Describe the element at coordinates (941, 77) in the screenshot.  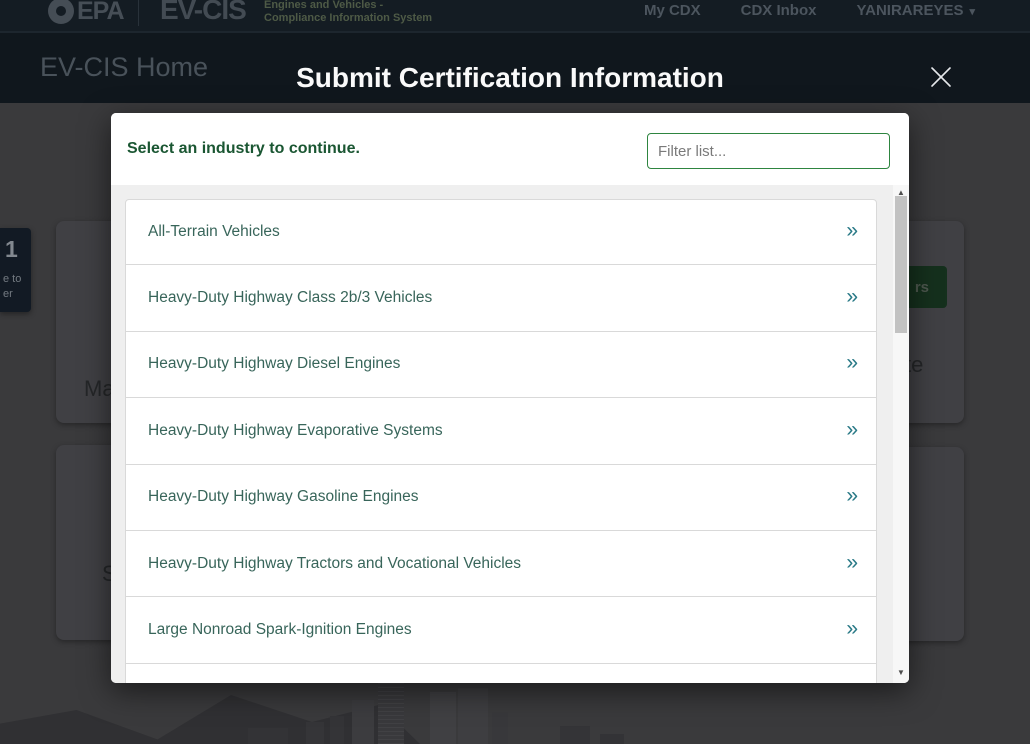
I see `close-icon` at that location.